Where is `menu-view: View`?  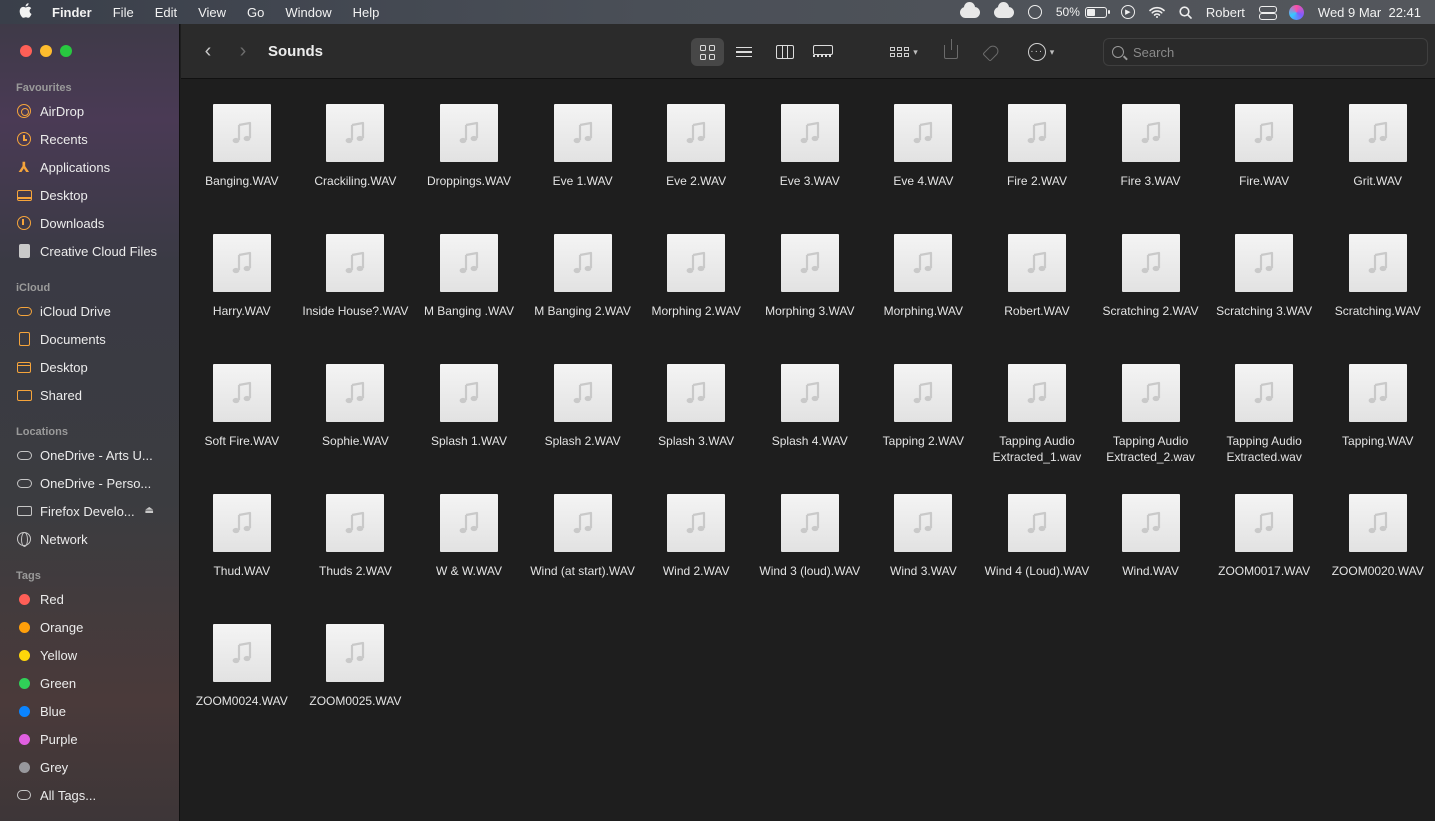
menu-view: View is located at coordinates (212, 12).